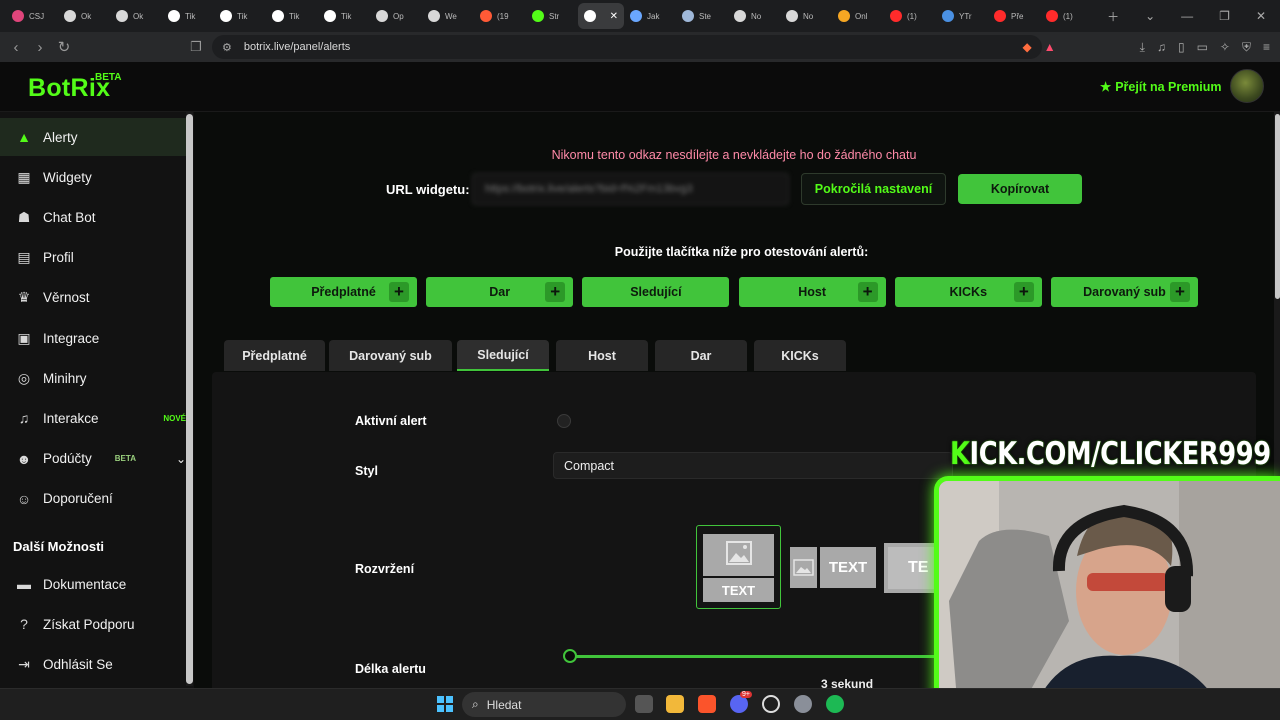 The image size is (1280, 720). What do you see at coordinates (702, 16) in the screenshot?
I see `browser-tab: Ste` at bounding box center [702, 16].